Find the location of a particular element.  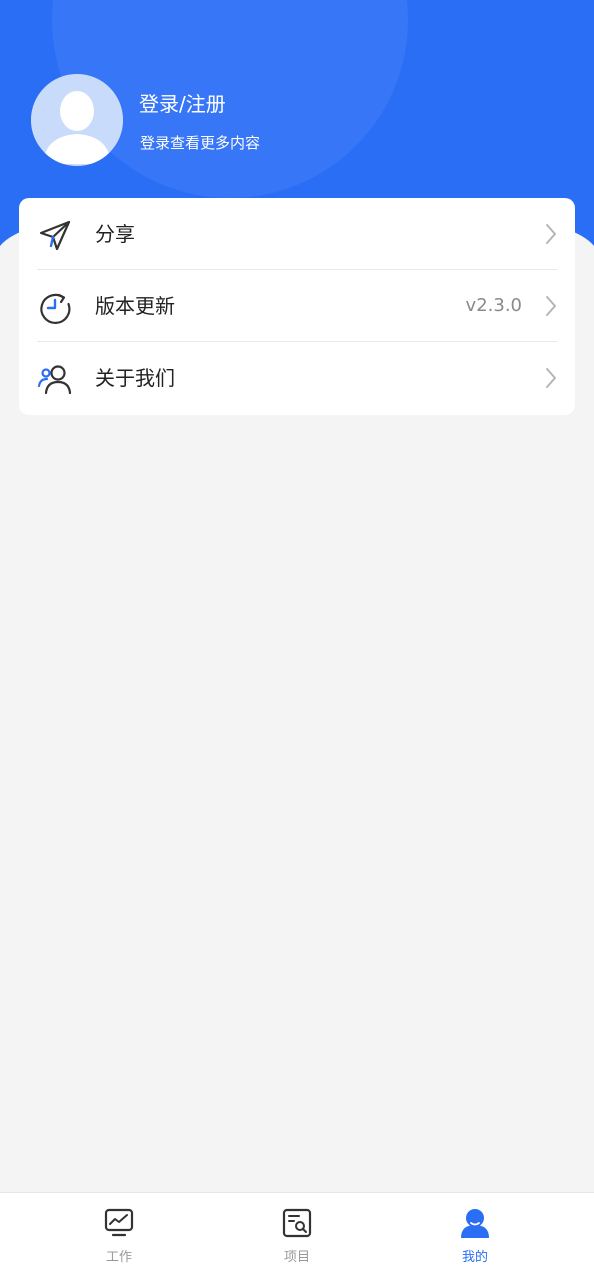

tab-label: 工作 is located at coordinates (118, 1257).